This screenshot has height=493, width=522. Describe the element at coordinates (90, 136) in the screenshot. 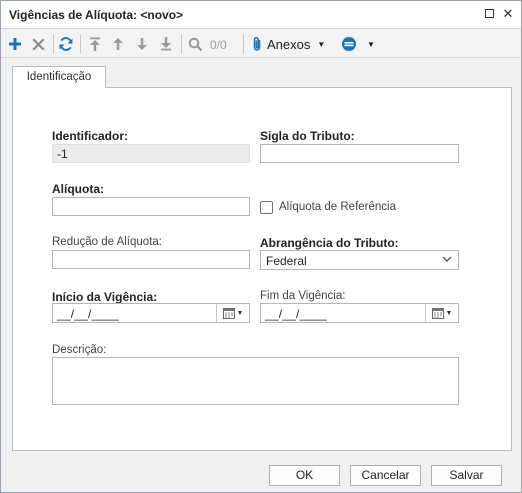

I see `identificador-label: Identificador:` at that location.